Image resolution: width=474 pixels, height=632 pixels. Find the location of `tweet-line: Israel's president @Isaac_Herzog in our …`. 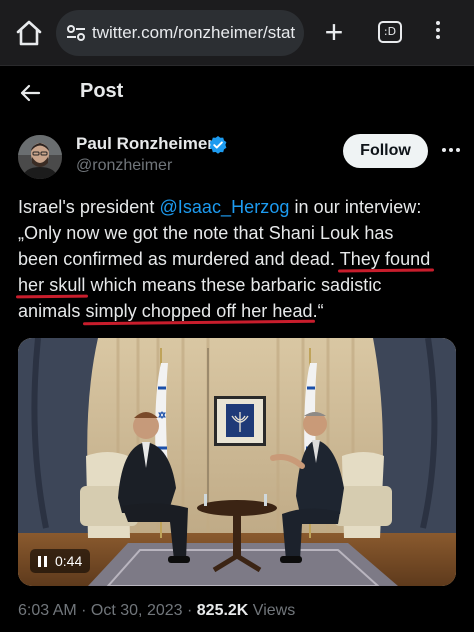

tweet-line: Israel's president @Isaac_Herzog in our … is located at coordinates (242, 207).